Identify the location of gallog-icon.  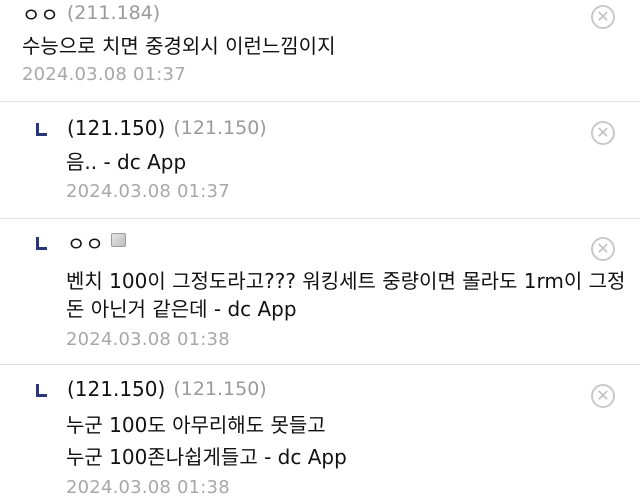
(118, 240).